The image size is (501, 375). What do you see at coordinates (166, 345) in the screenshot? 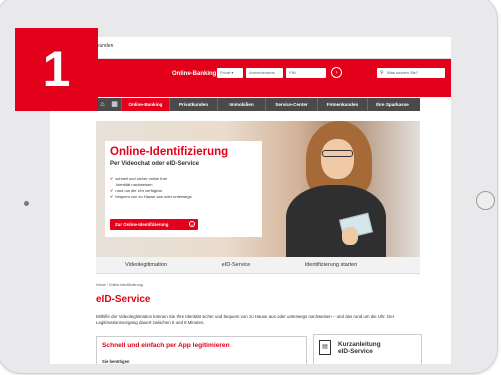
I see `app-box-title: Schnell und einfach per App legitimieren` at bounding box center [166, 345].